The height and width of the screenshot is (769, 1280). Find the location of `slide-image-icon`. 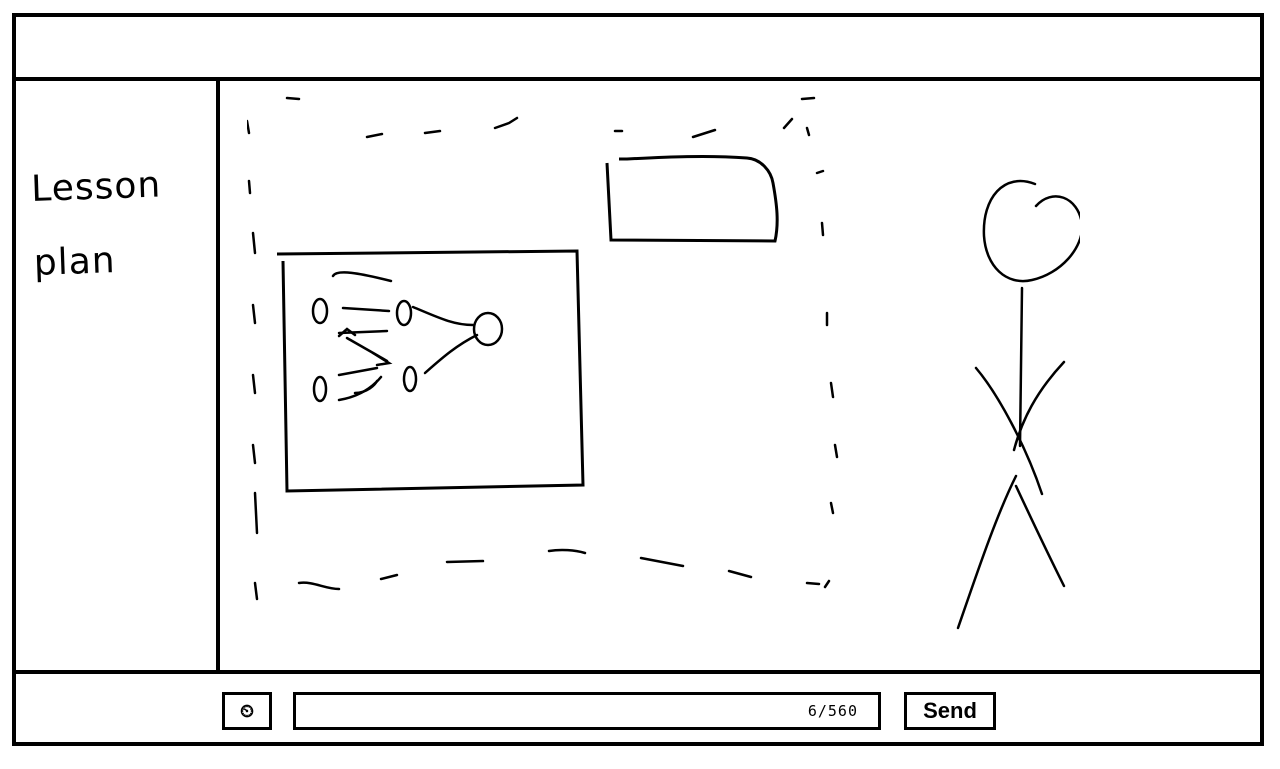

slide-image-icon is located at coordinates (430, 371).